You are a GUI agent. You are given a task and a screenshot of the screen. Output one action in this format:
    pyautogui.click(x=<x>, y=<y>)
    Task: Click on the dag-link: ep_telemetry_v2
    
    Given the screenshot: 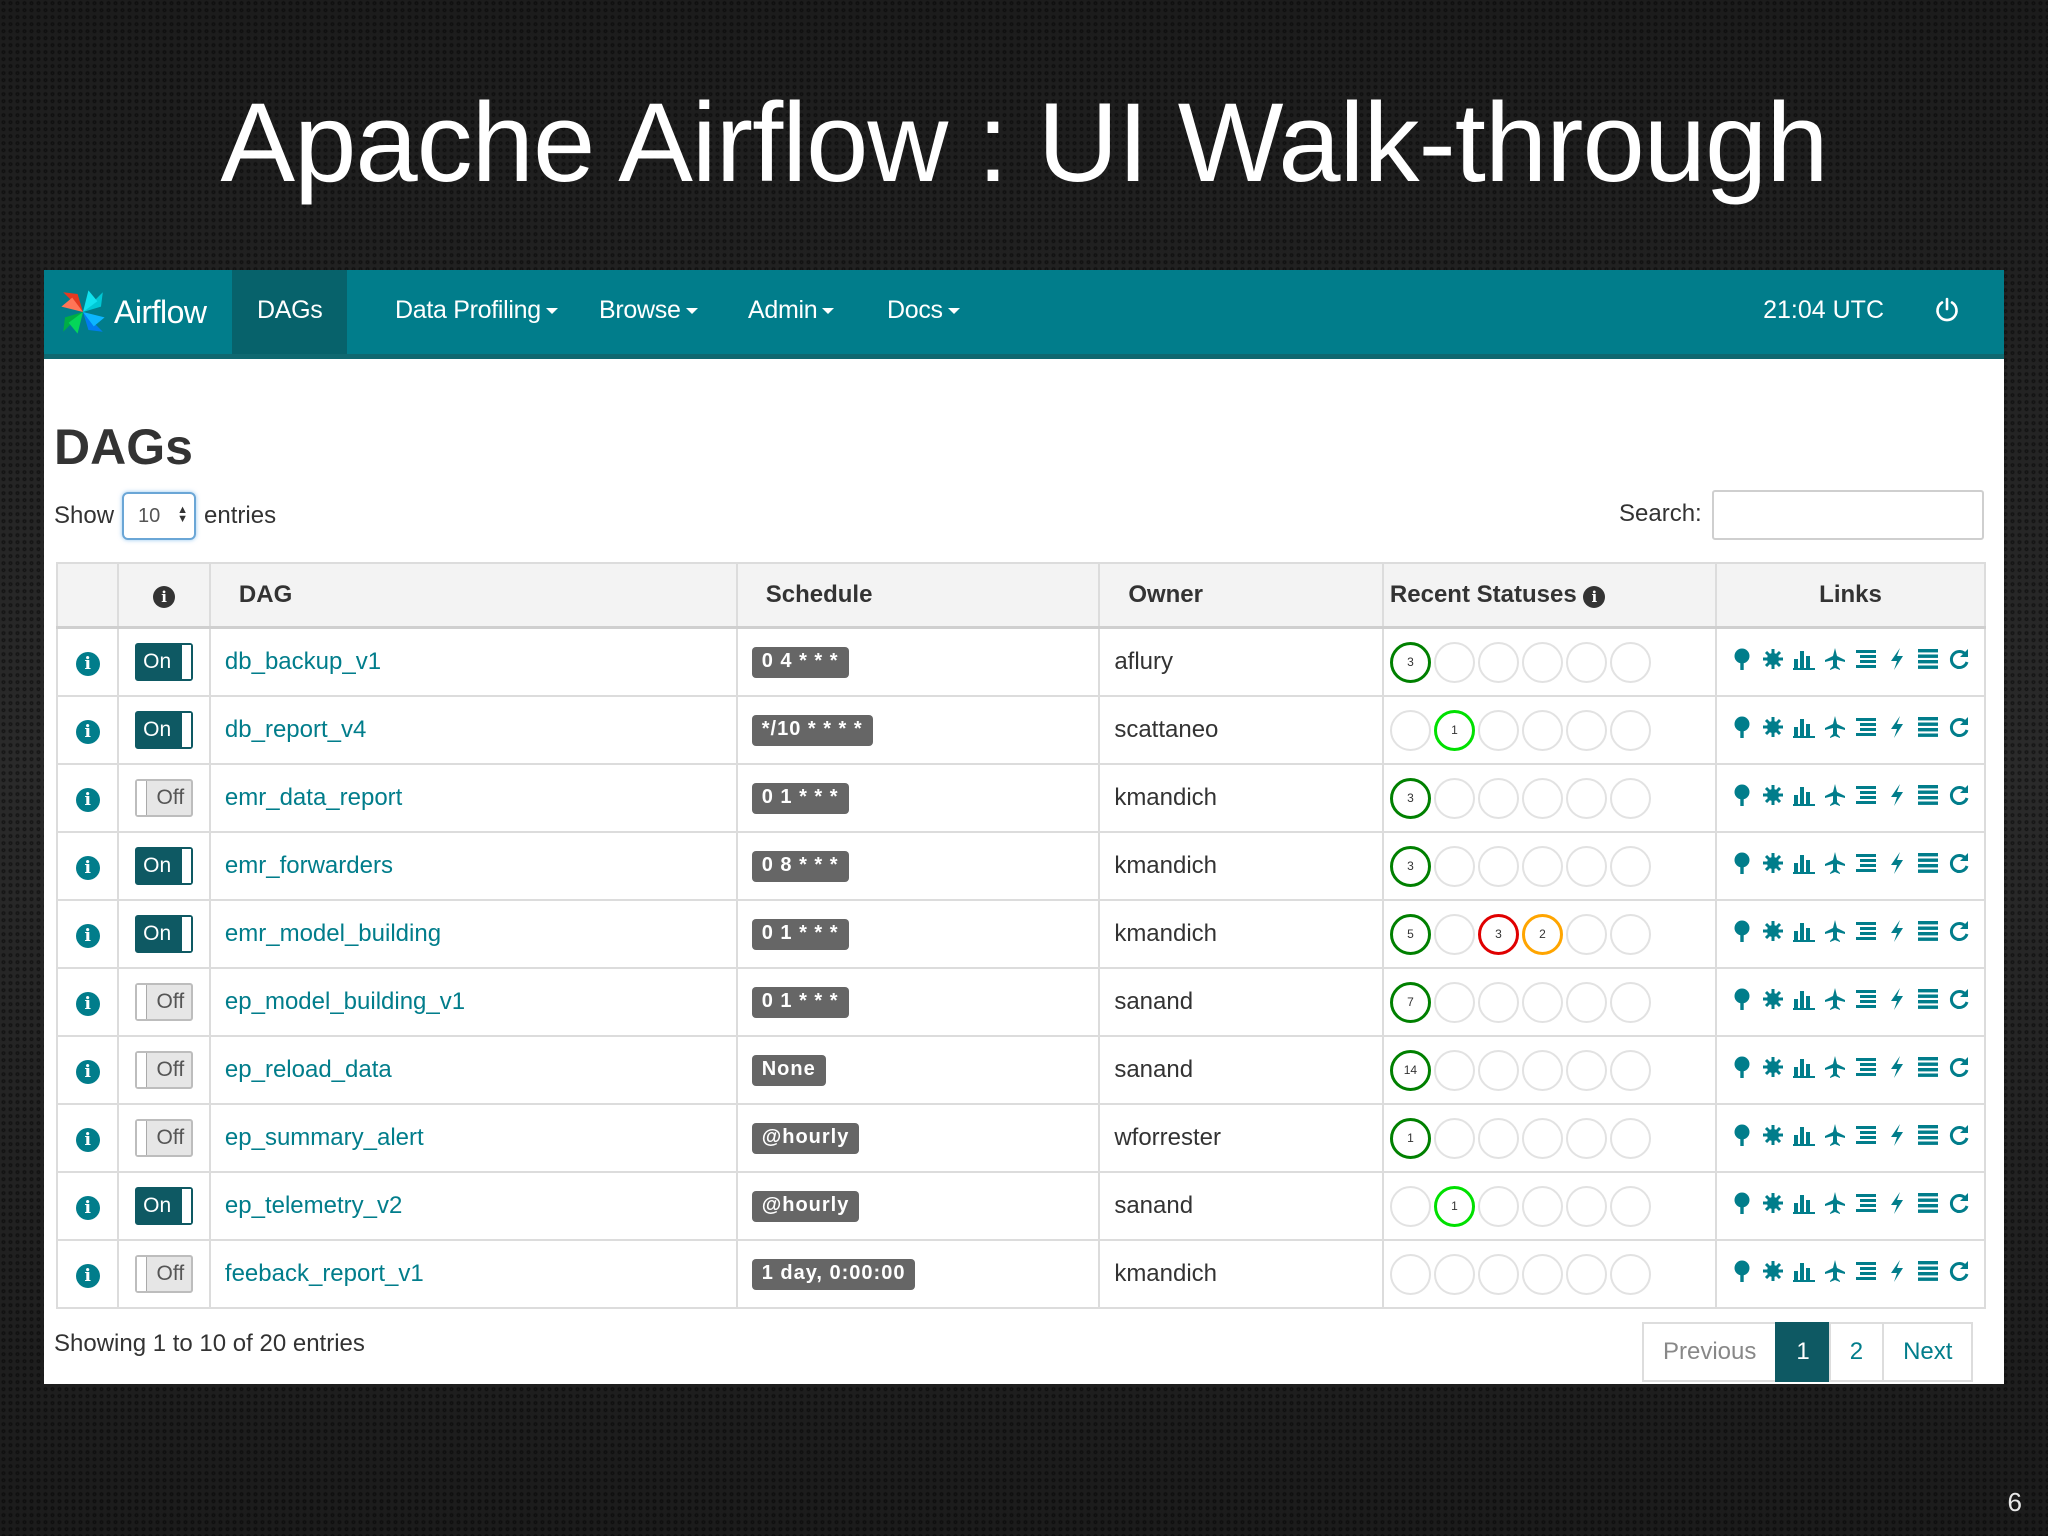 What is the action you would take?
    pyautogui.click(x=313, y=1205)
    